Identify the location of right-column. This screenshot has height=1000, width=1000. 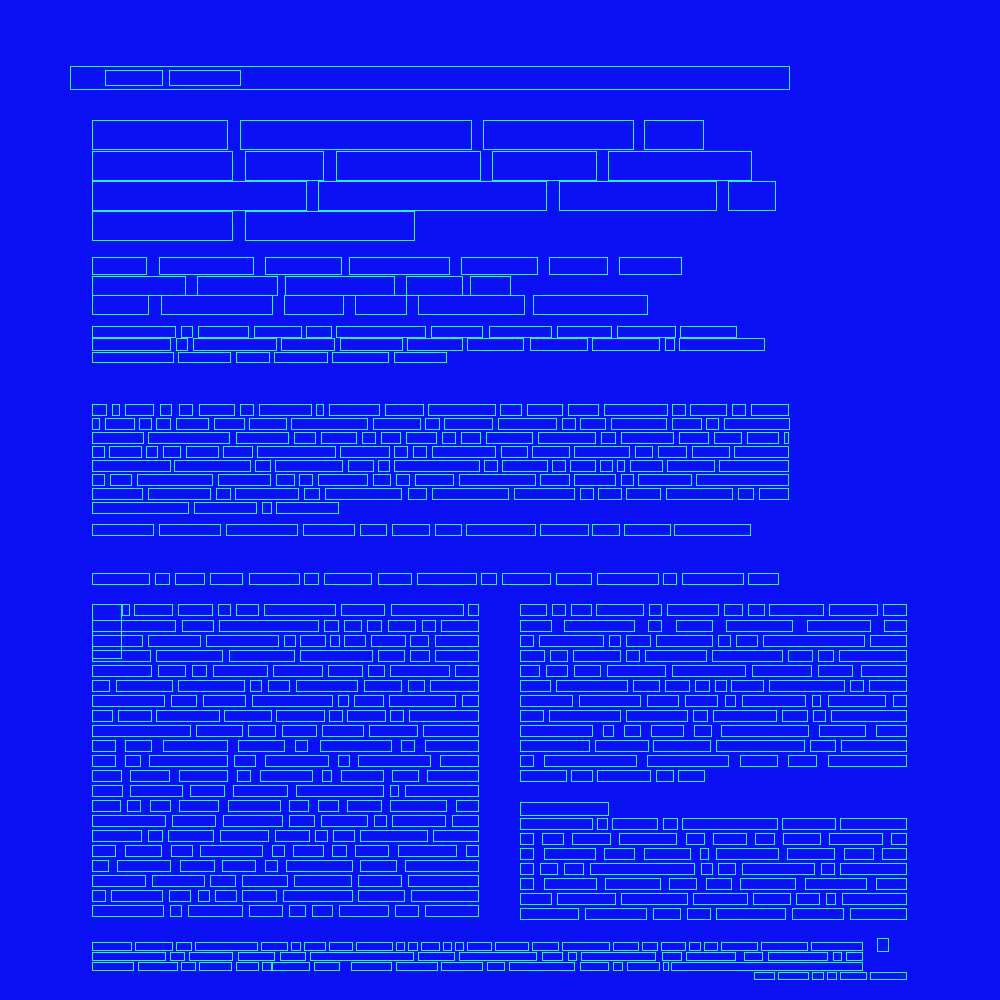
(714, 764).